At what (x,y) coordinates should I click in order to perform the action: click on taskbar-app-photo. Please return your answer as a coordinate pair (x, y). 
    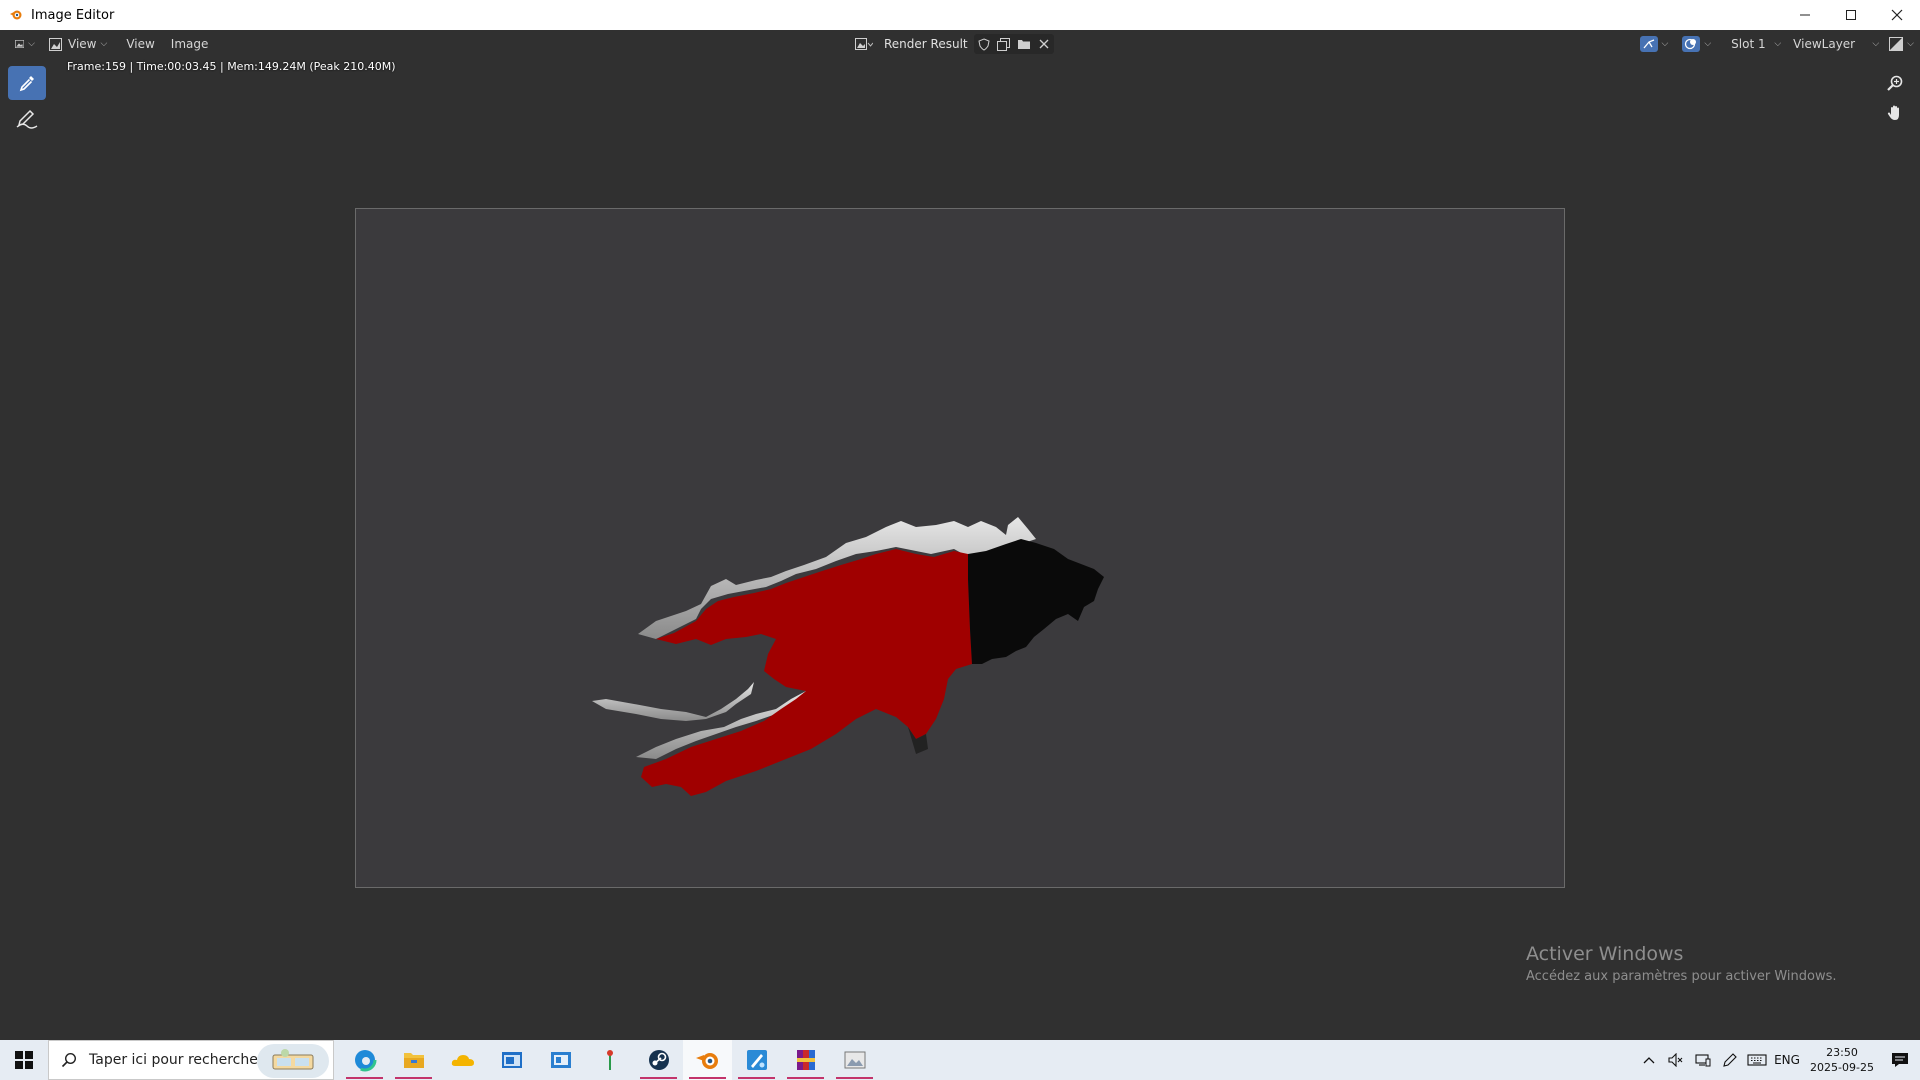
    Looking at the image, I should click on (854, 1060).